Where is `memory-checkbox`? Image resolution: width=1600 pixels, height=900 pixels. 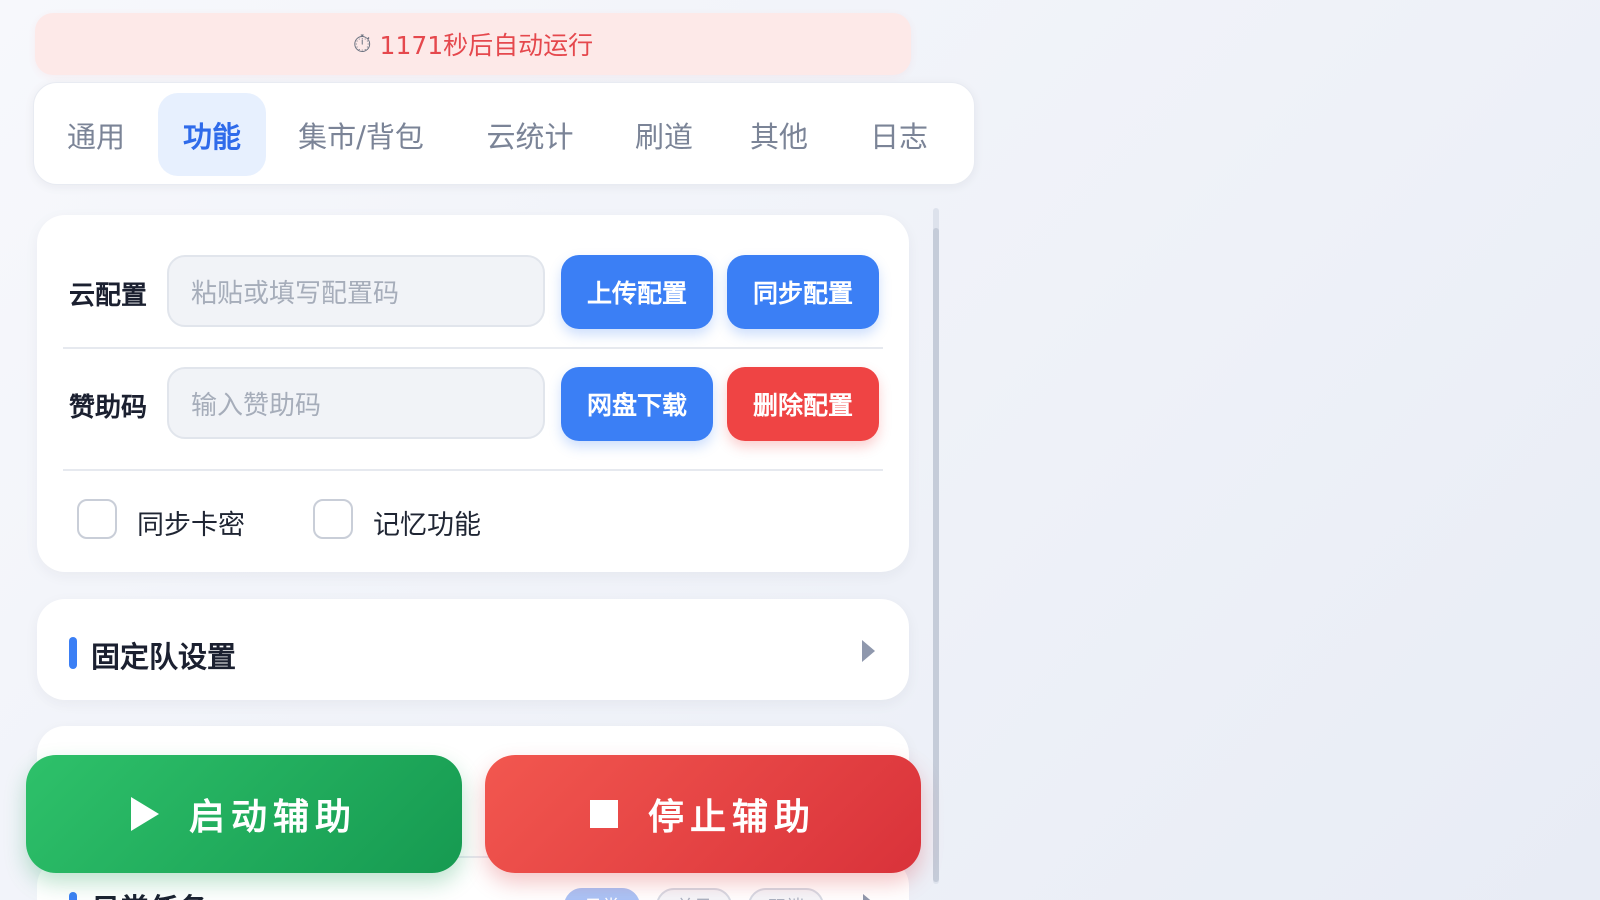 memory-checkbox is located at coordinates (333, 519).